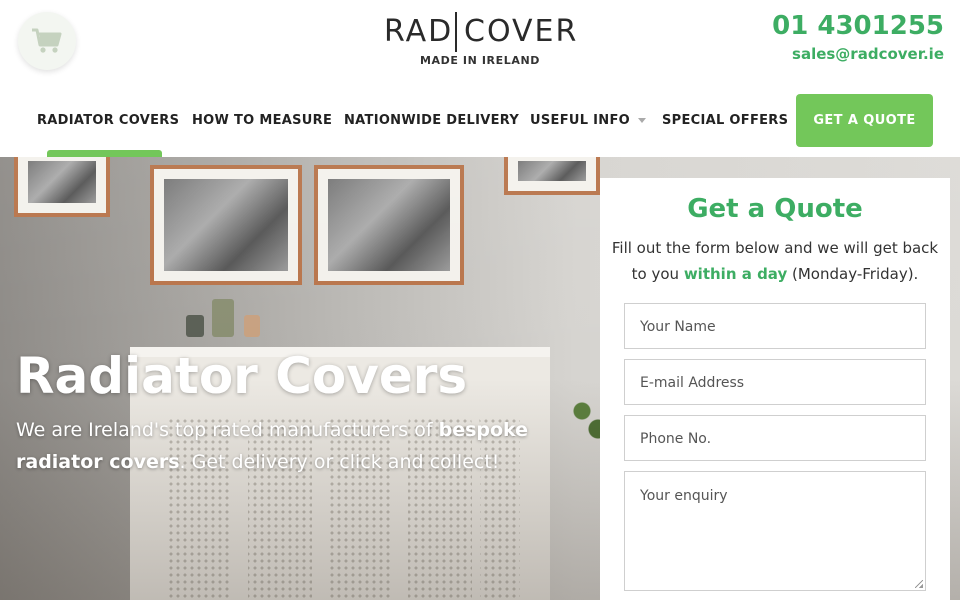  I want to click on logo-word-right: COVER, so click(521, 31).